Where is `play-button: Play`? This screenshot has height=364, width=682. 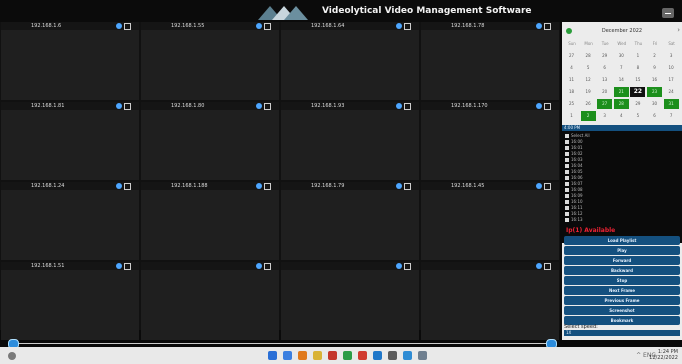 play-button: Play is located at coordinates (622, 250).